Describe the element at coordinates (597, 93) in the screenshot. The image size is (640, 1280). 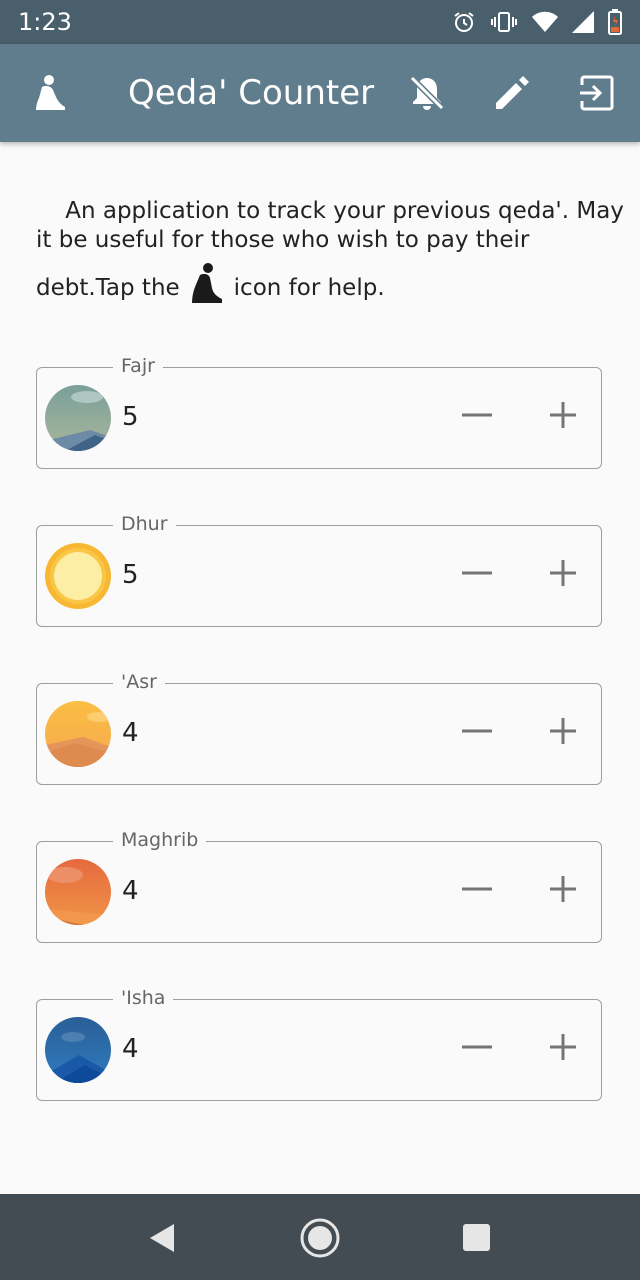
I see `exit-icon` at that location.